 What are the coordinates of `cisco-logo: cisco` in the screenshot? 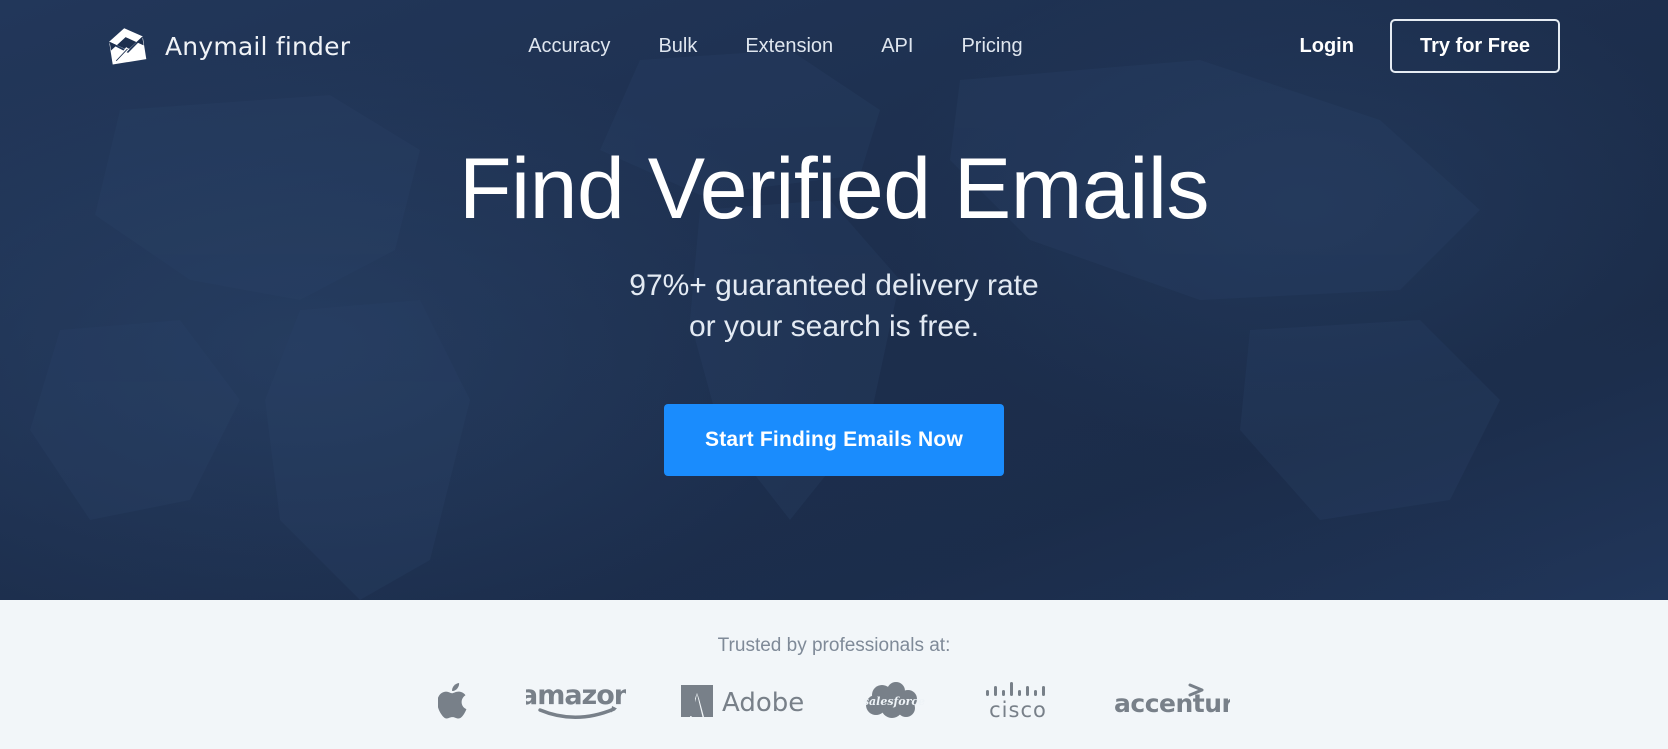 It's located at (1019, 701).